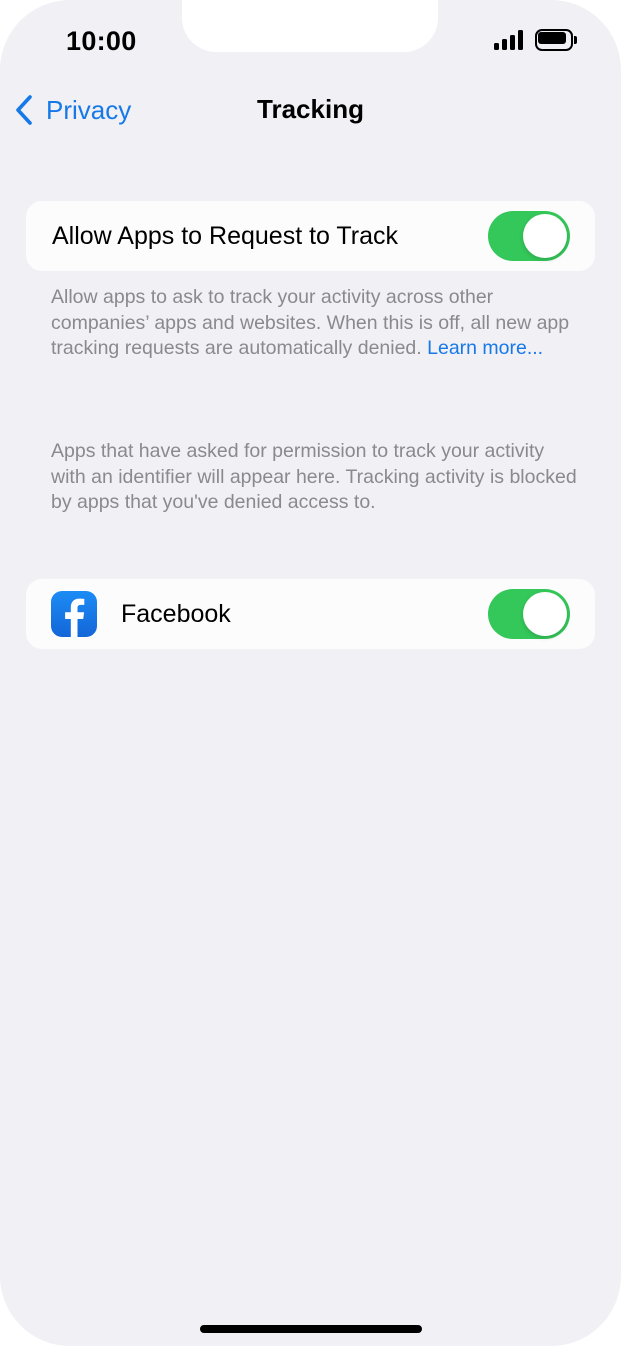  What do you see at coordinates (101, 41) in the screenshot?
I see `status-time: 10:00` at bounding box center [101, 41].